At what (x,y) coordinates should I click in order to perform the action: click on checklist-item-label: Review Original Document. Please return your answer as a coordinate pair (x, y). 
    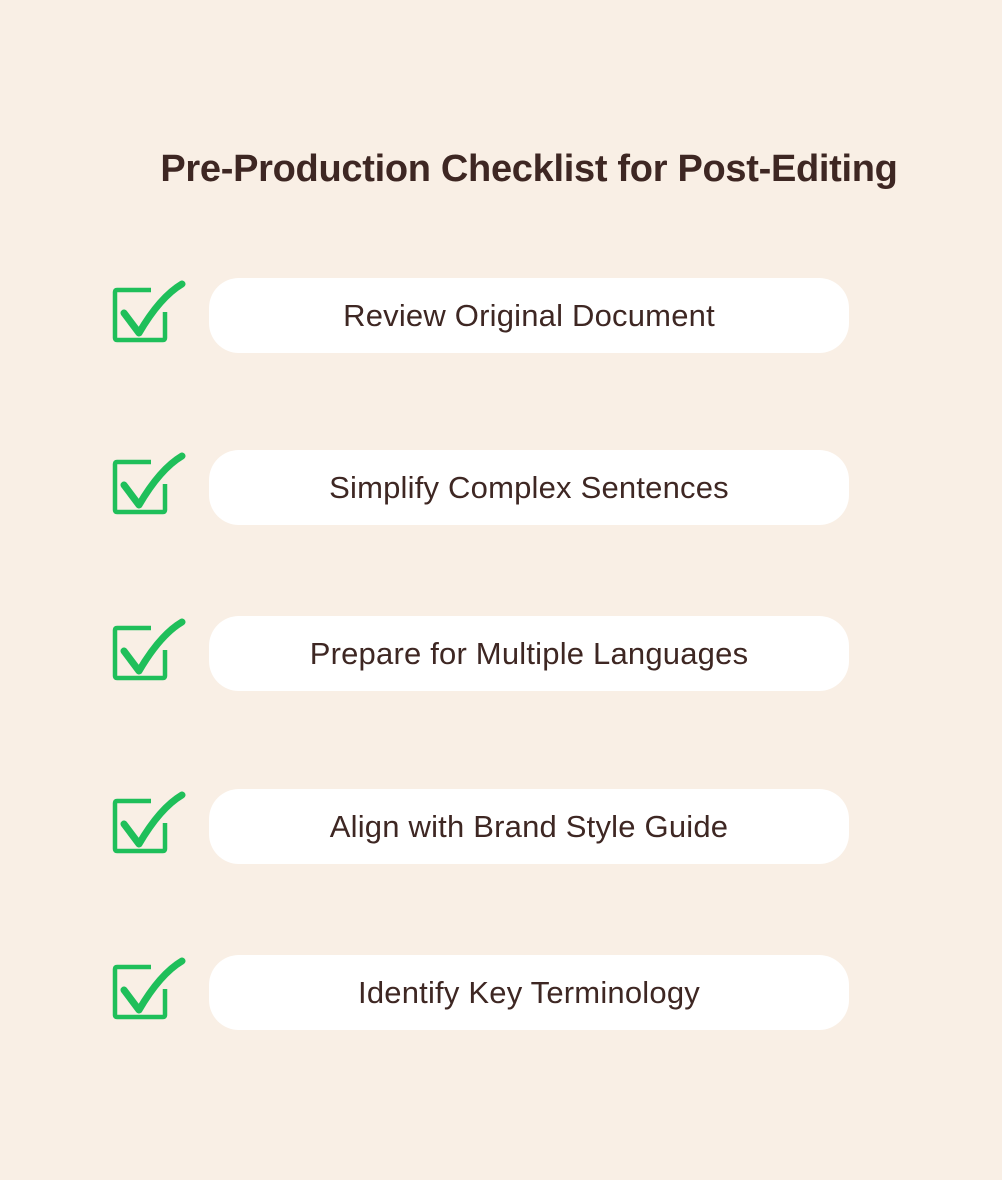
    Looking at the image, I should click on (529, 315).